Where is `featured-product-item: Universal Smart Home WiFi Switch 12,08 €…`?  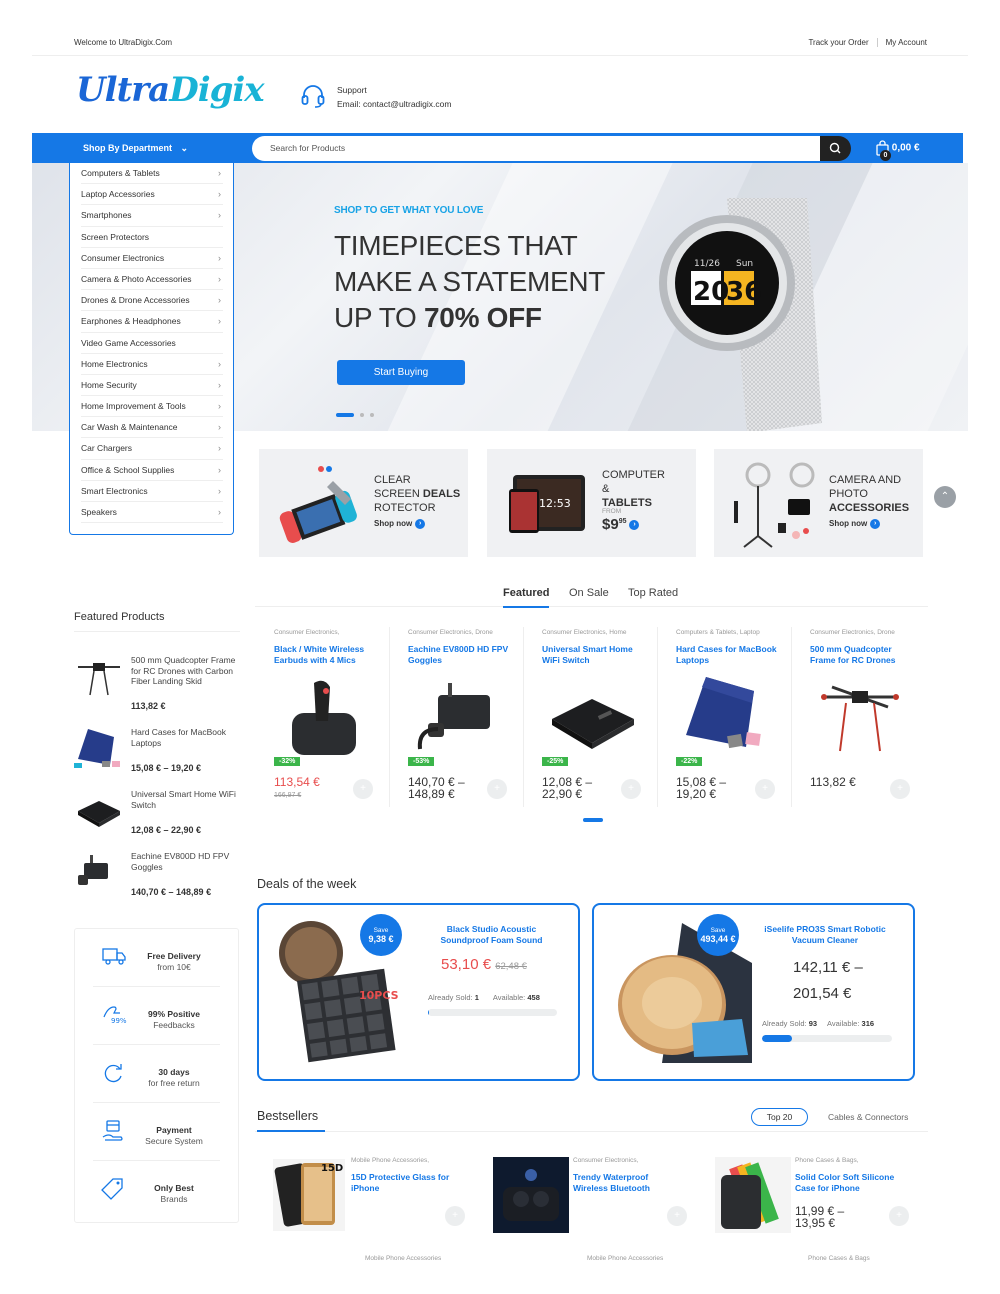
featured-product-item: Universal Smart Home WiFi Switch 12,08 €… is located at coordinates (159, 819).